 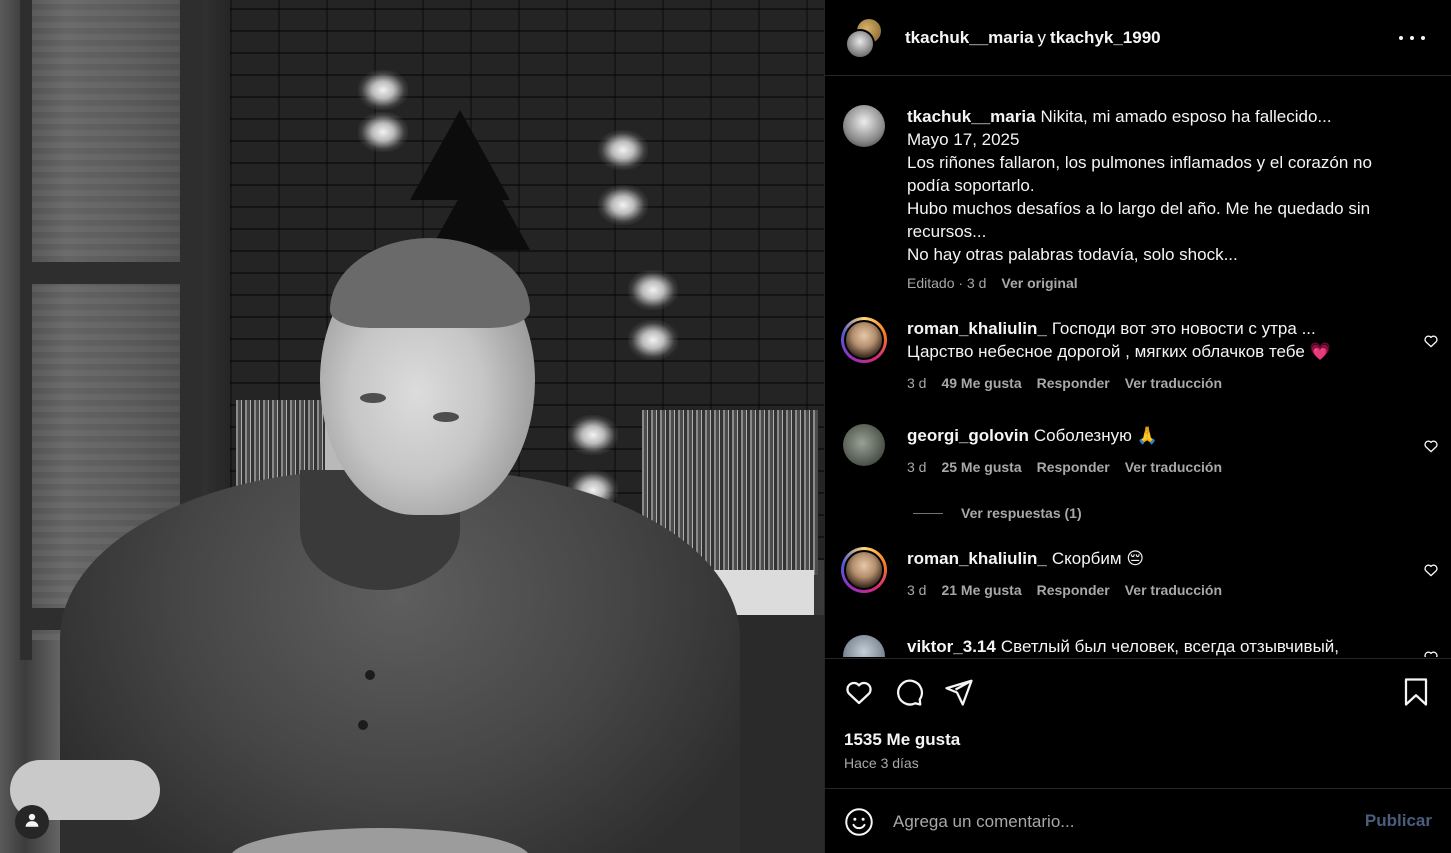 What do you see at coordinates (969, 37) in the screenshot?
I see `author-primary-link: tkachuk__maria` at bounding box center [969, 37].